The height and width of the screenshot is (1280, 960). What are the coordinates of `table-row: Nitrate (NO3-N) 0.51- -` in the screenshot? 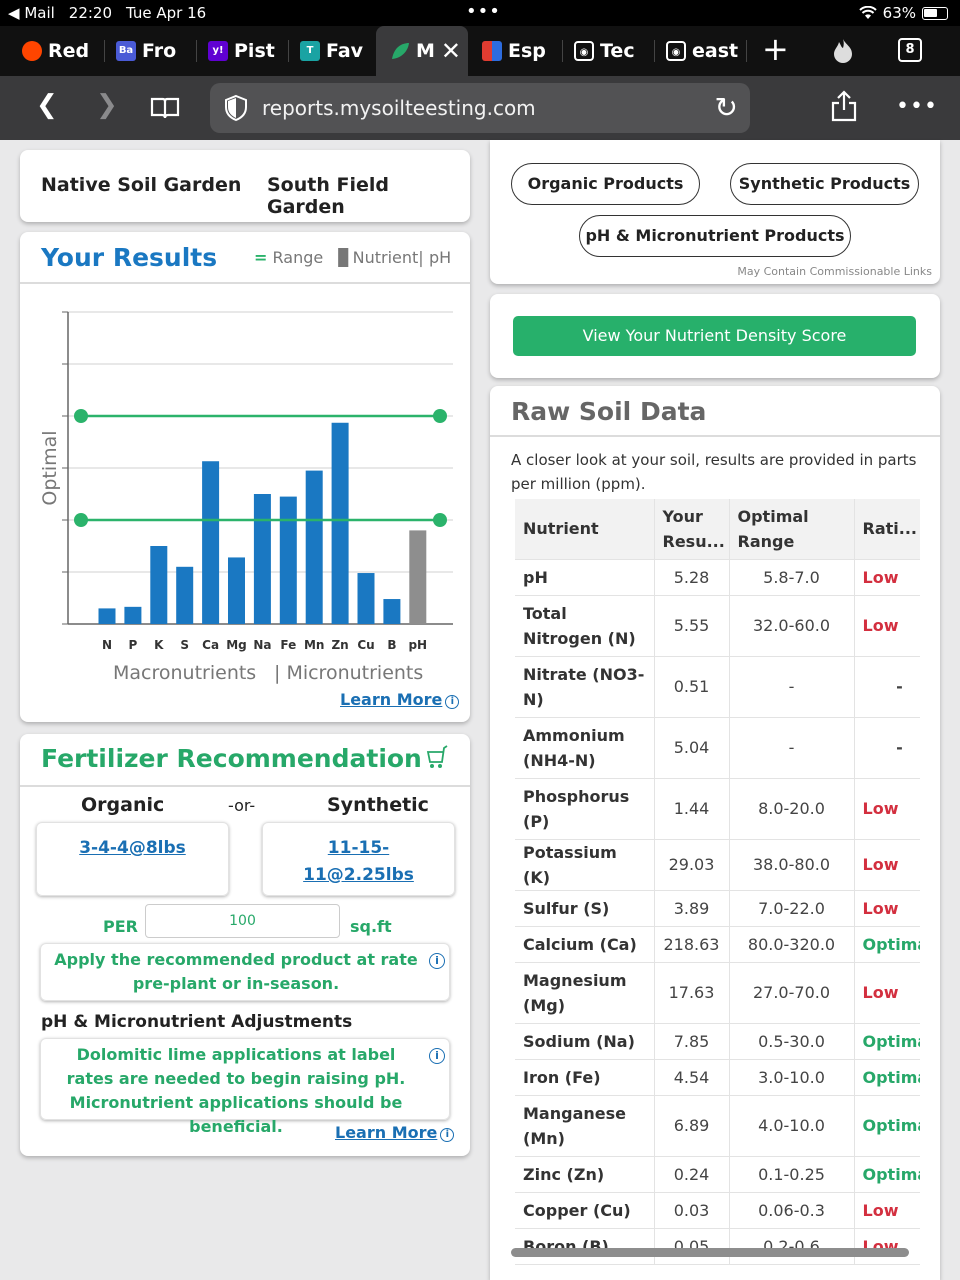 It's located at (717, 687).